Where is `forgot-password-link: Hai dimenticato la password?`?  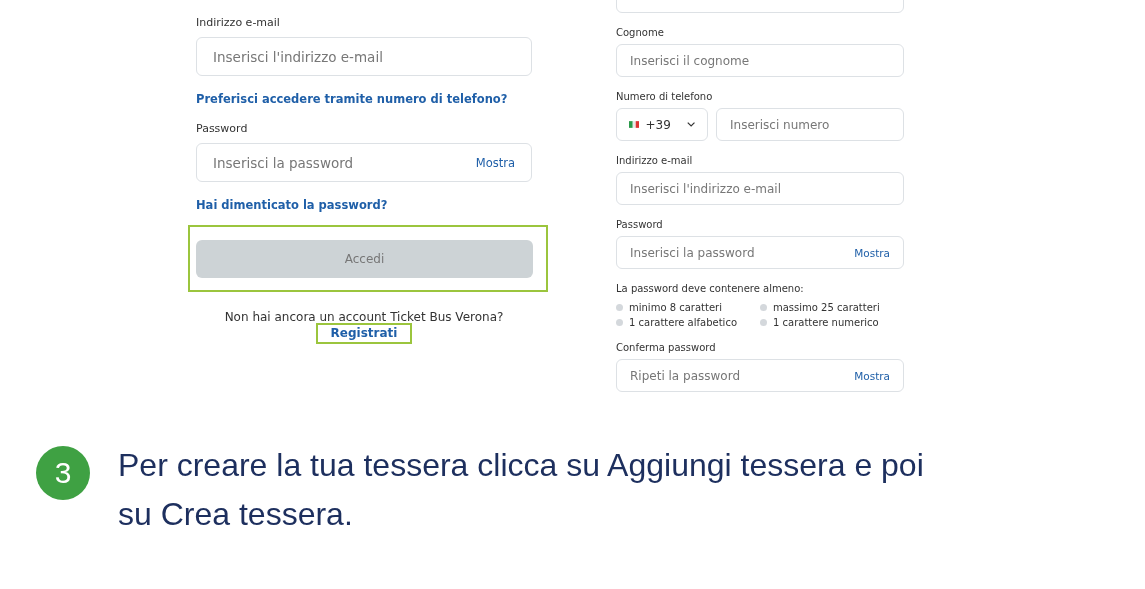 forgot-password-link: Hai dimenticato la password? is located at coordinates (364, 205).